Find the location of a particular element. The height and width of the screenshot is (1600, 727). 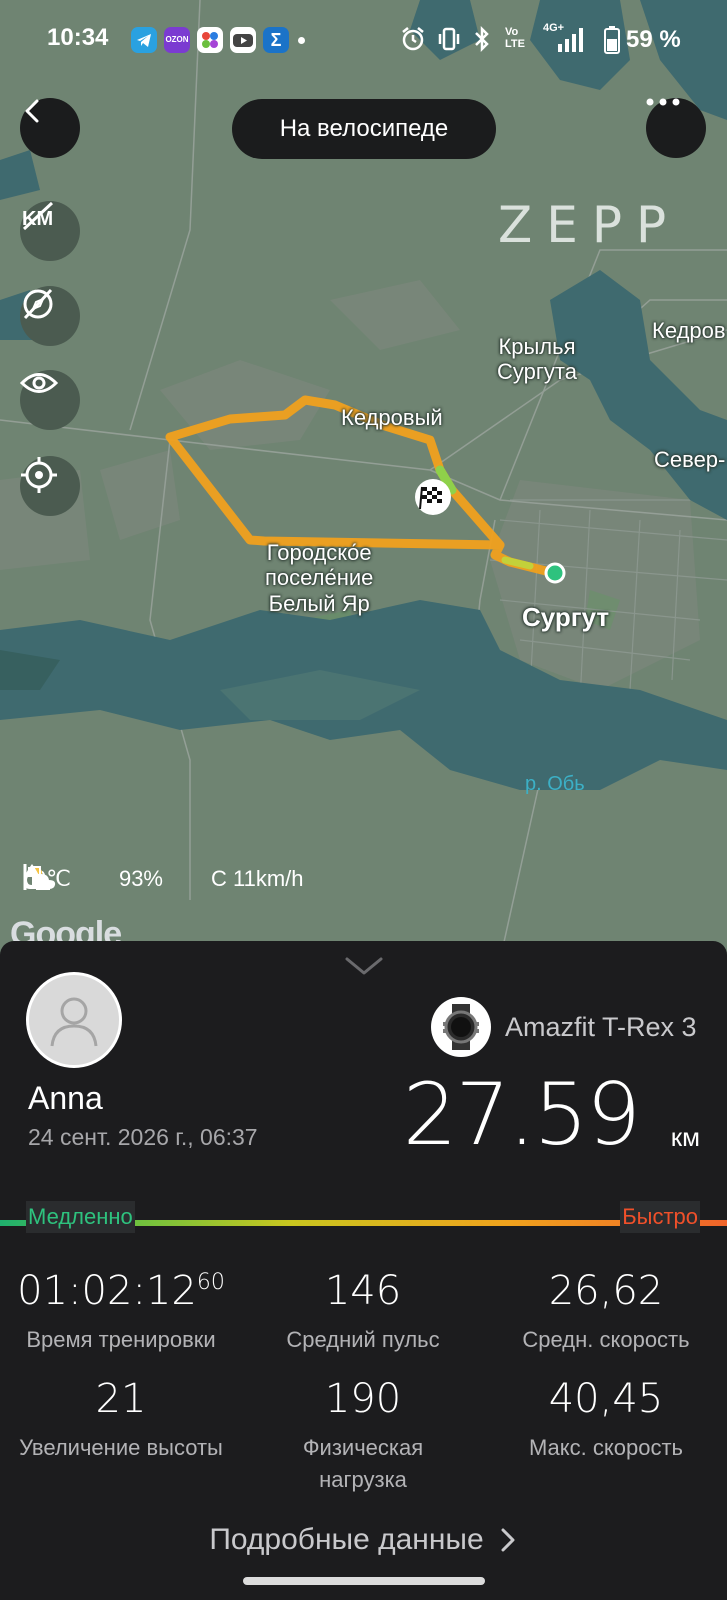

chevron-down-icon is located at coordinates (364, 966).